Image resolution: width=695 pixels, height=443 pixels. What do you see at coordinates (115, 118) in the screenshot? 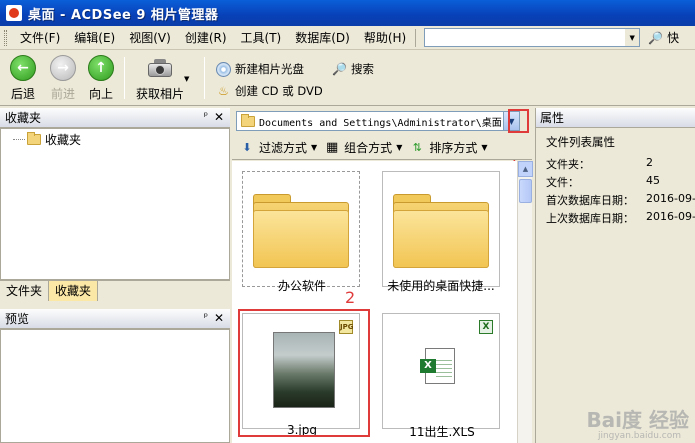
I see `favorites-panel-header: 收藏夹 ᵖ ✕` at bounding box center [115, 118].